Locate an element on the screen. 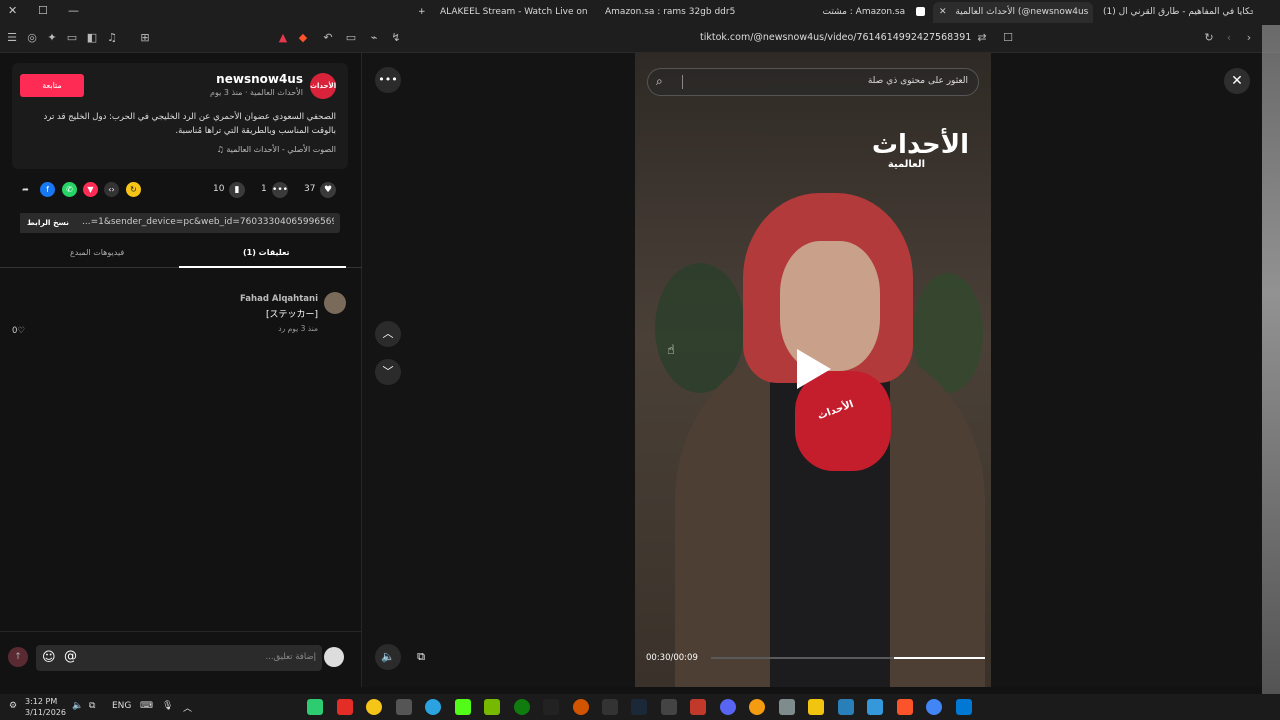 This screenshot has width=1280, height=720. tab-comments: تعليقات (1) is located at coordinates (266, 252).